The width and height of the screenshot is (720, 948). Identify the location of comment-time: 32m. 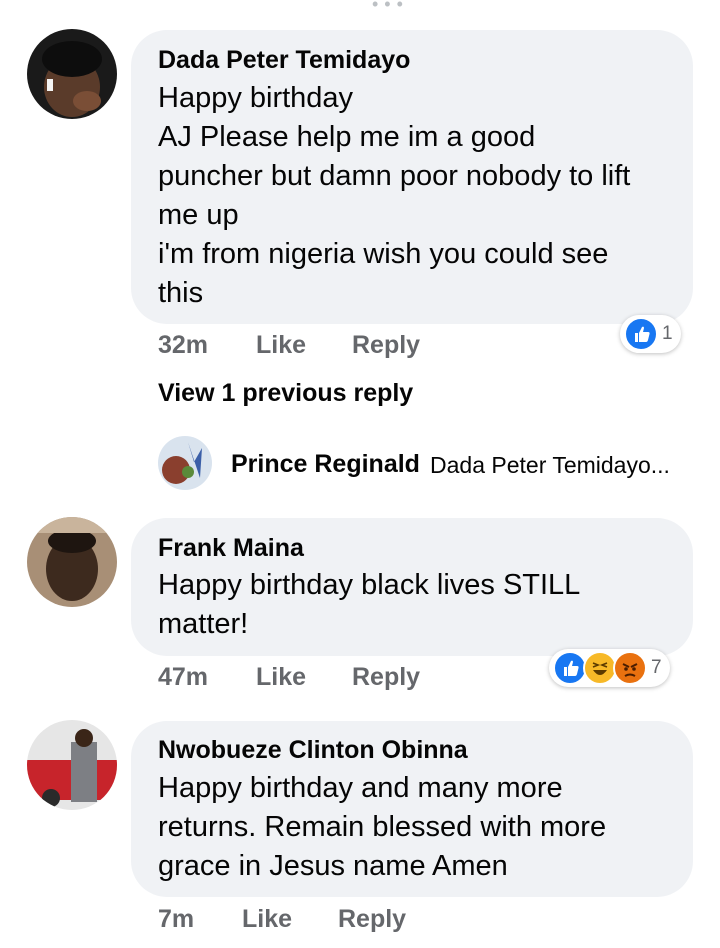
(183, 345).